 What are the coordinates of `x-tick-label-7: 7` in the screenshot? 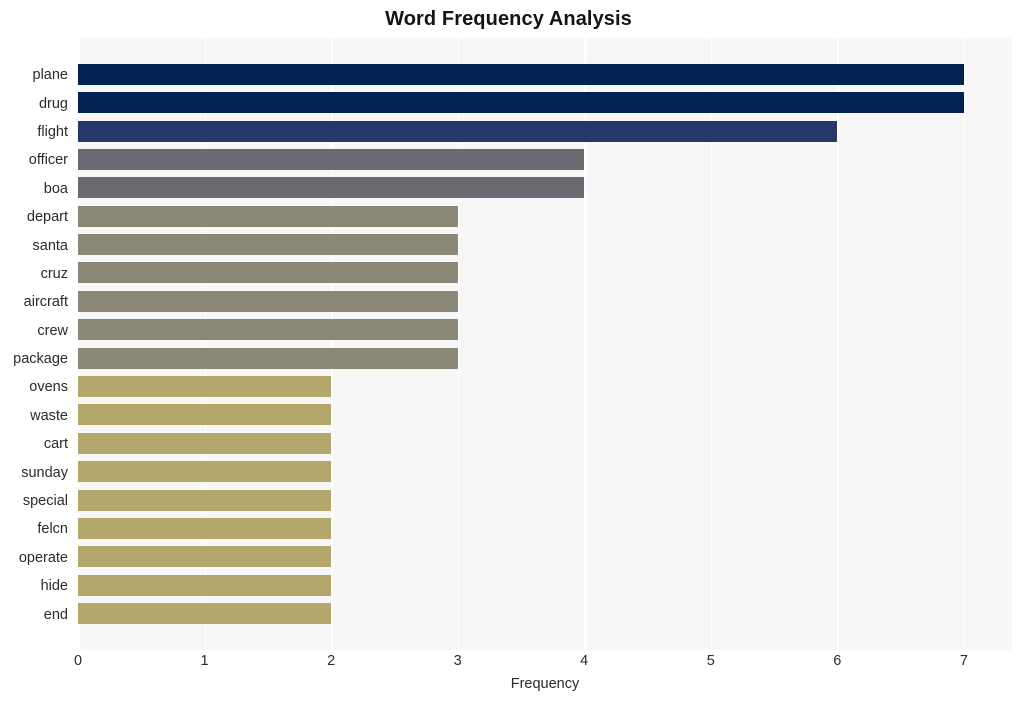 It's located at (963, 661).